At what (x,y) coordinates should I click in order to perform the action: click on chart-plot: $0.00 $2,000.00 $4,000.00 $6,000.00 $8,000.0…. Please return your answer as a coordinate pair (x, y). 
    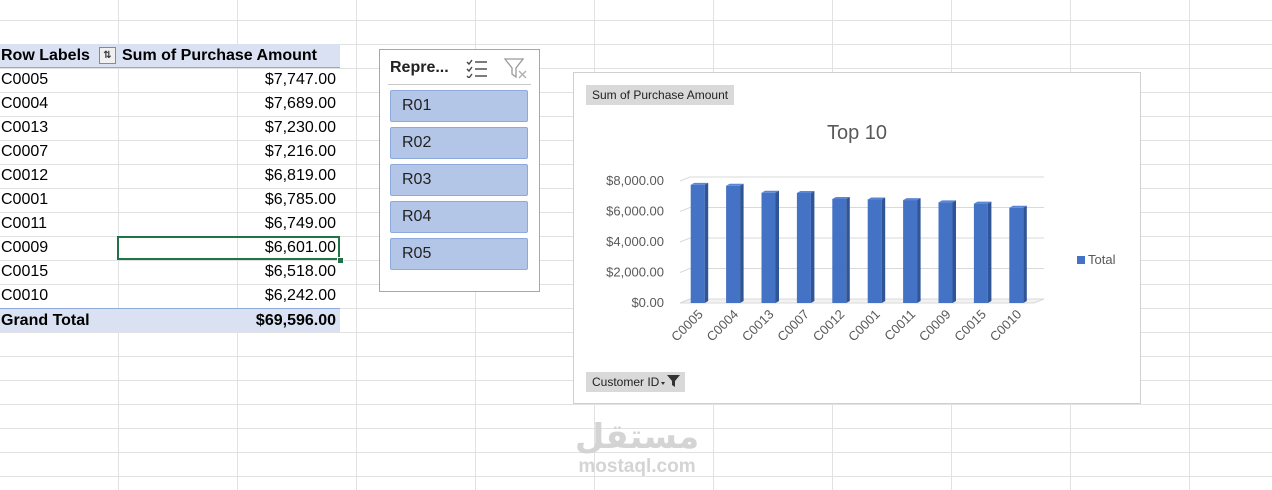
    Looking at the image, I should click on (861, 259).